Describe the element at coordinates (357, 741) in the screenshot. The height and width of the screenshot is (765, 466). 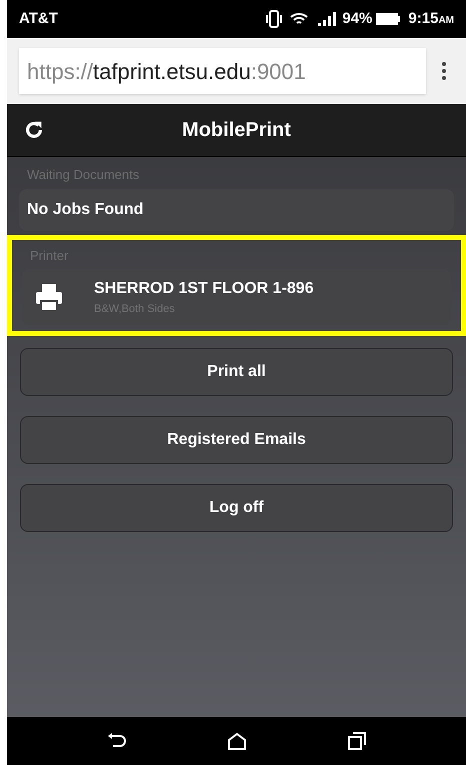
I see `recents-icon` at that location.